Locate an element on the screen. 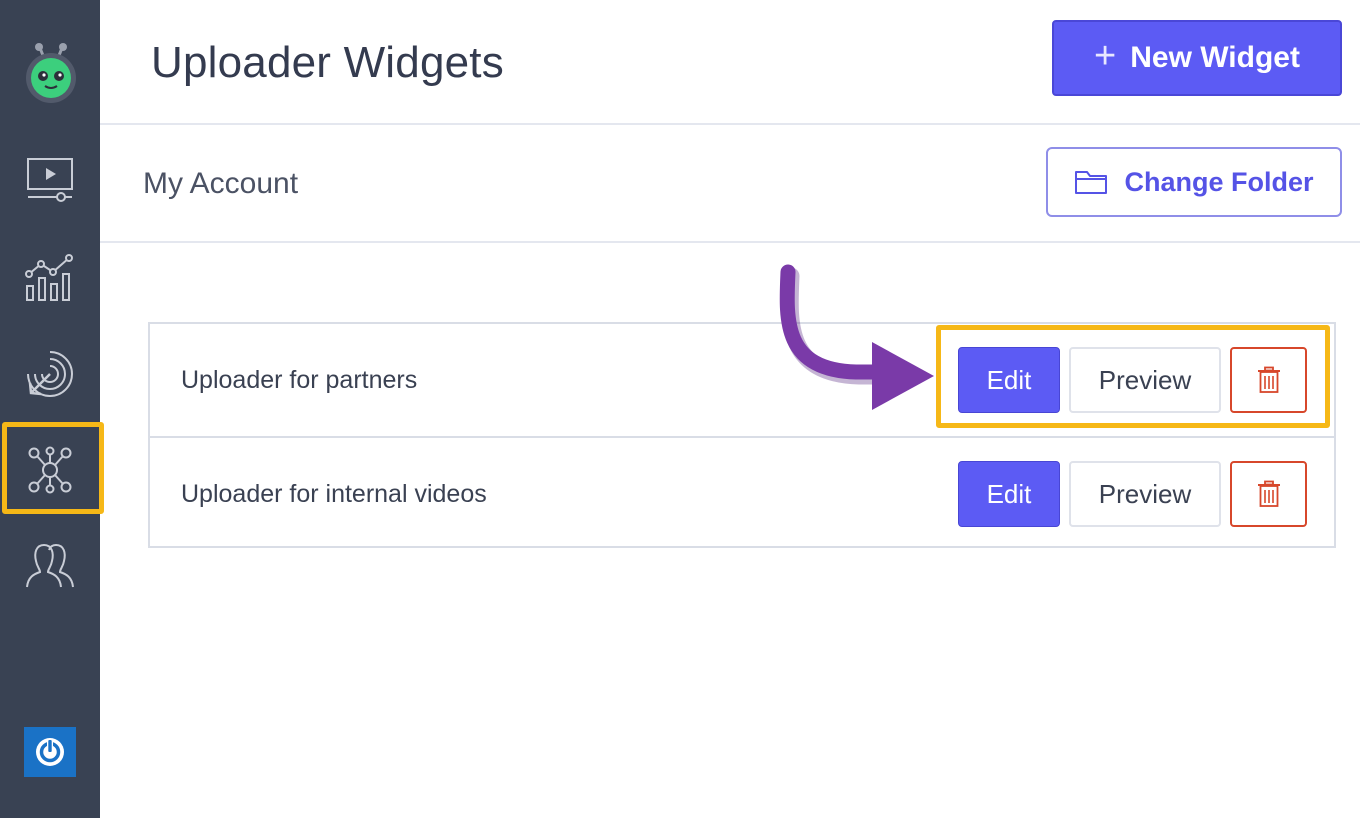 The image size is (1360, 818). new-widget-label: New Widget is located at coordinates (1215, 57).